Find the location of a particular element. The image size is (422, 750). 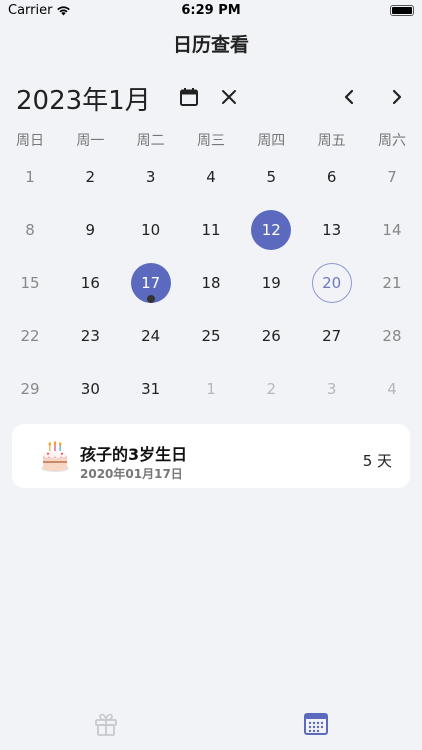

weekday-label: 周四 is located at coordinates (271, 141).